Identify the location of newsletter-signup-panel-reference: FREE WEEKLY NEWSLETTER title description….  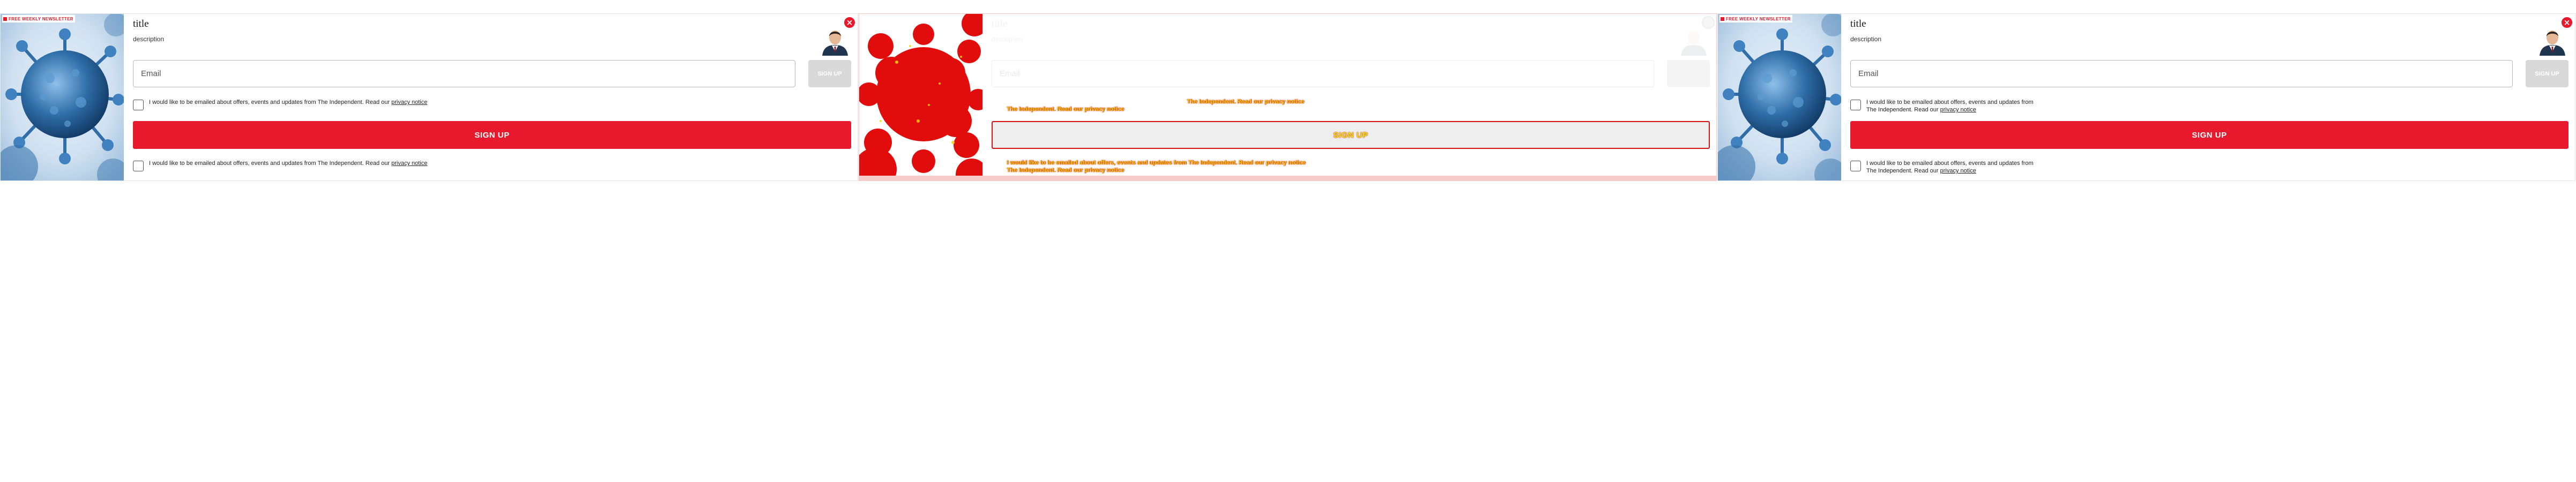
(429, 97).